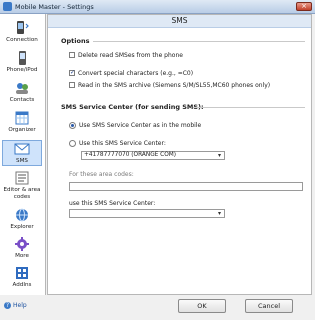 The image size is (320, 320). What do you see at coordinates (186, 186) in the screenshot?
I see `area-codes-input` at bounding box center [186, 186].